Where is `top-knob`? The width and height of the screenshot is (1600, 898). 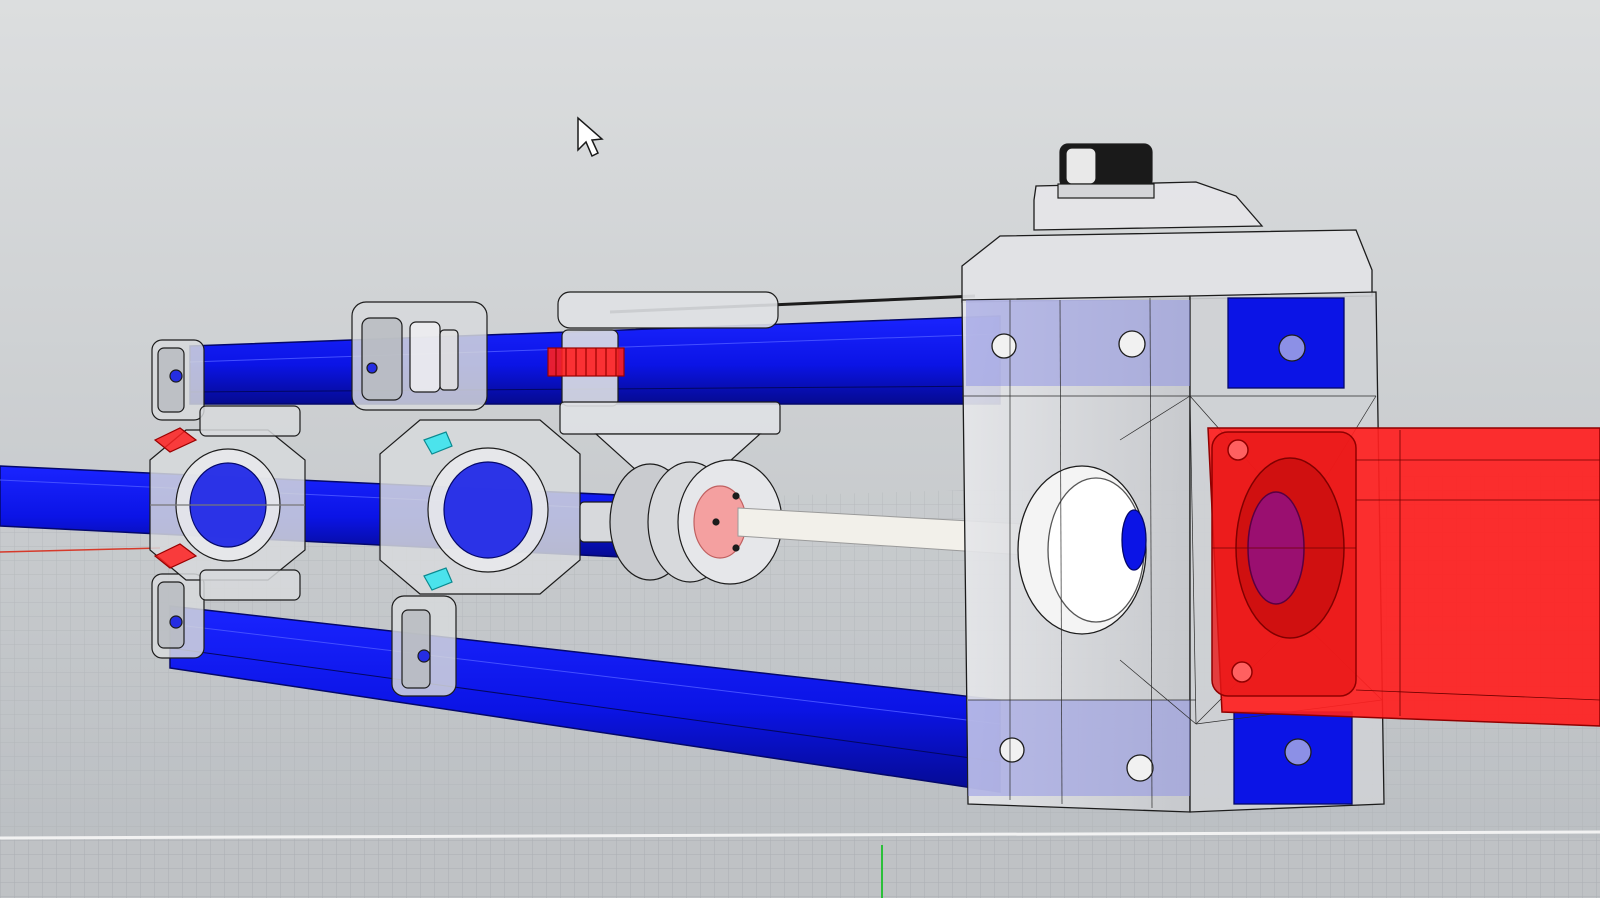
top-knob is located at coordinates (1106, 171).